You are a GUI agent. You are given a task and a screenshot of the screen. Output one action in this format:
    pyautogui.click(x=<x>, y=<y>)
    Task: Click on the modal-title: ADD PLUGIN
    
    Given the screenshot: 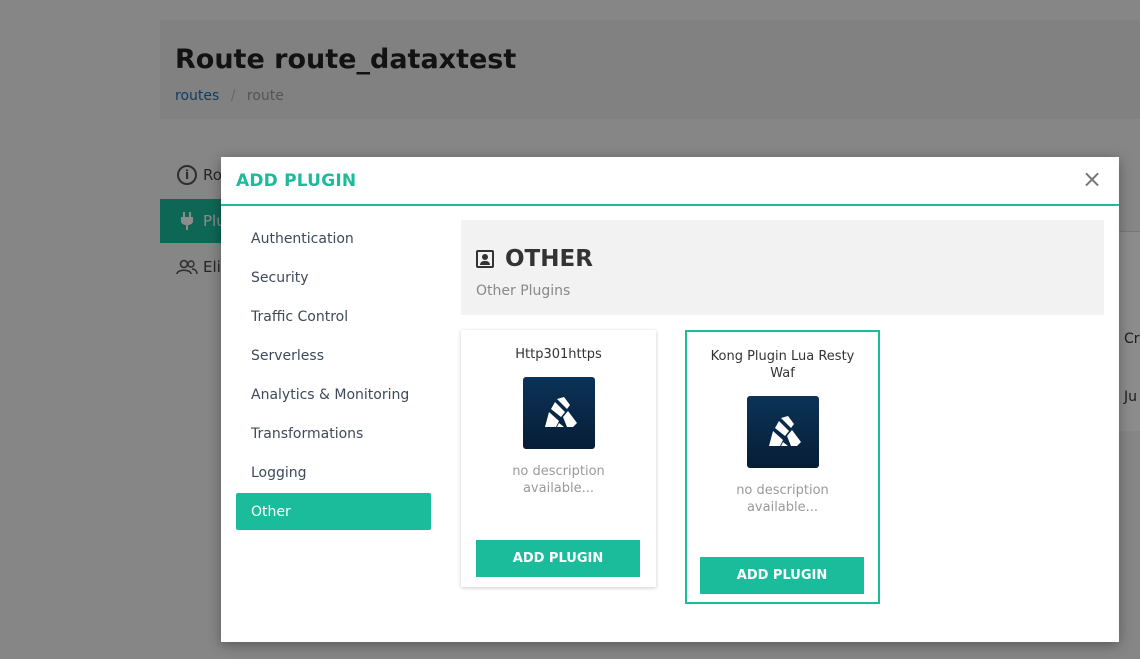 What is the action you would take?
    pyautogui.click(x=296, y=181)
    